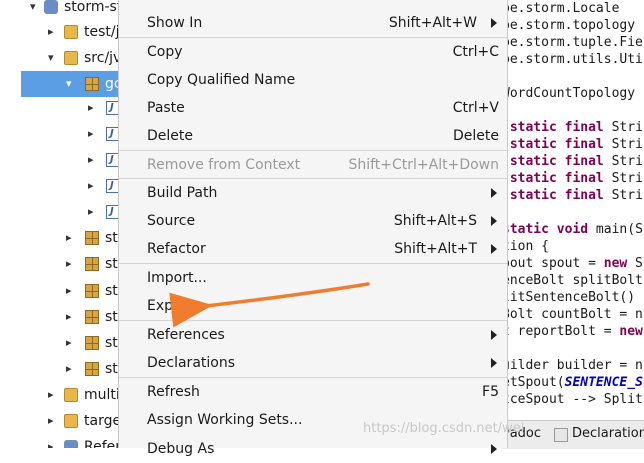  What do you see at coordinates (186, 335) in the screenshot?
I see `menu-item-label: References` at bounding box center [186, 335].